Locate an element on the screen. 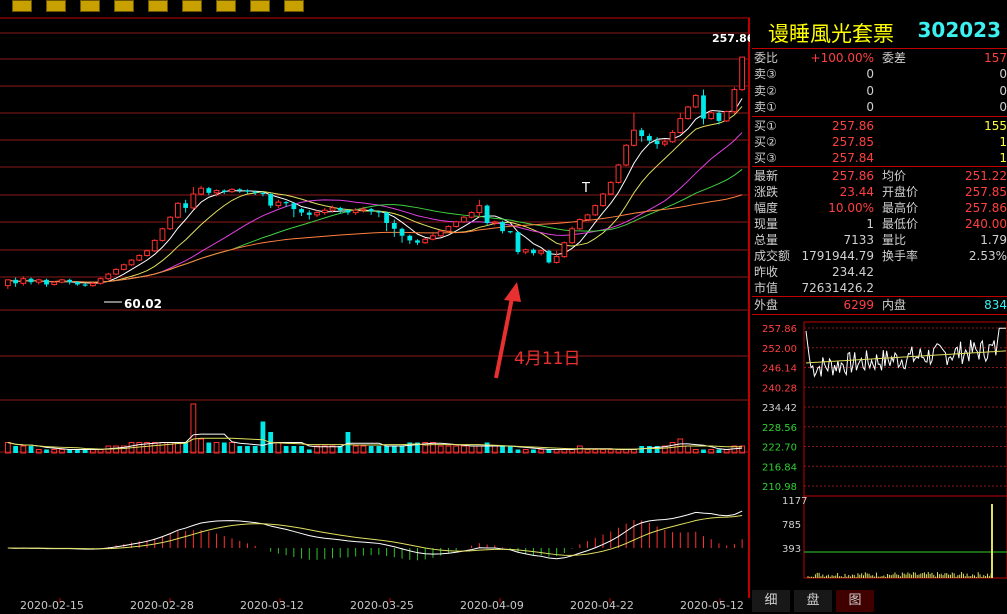 The image size is (1007, 614). intraday-y-label: 222.70 is located at coordinates (779, 448).